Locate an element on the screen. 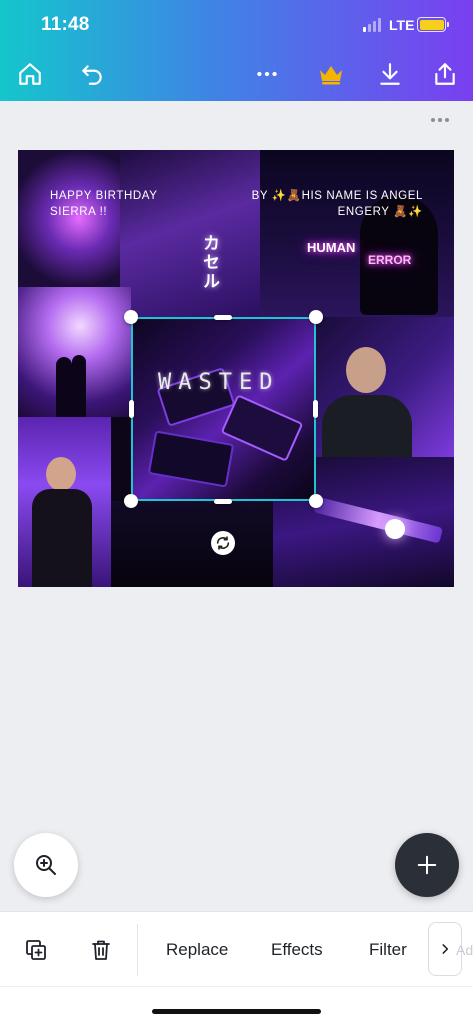 The image size is (473, 1024). element-toolbar: Replace Effects Filter Ad is located at coordinates (236, 967).